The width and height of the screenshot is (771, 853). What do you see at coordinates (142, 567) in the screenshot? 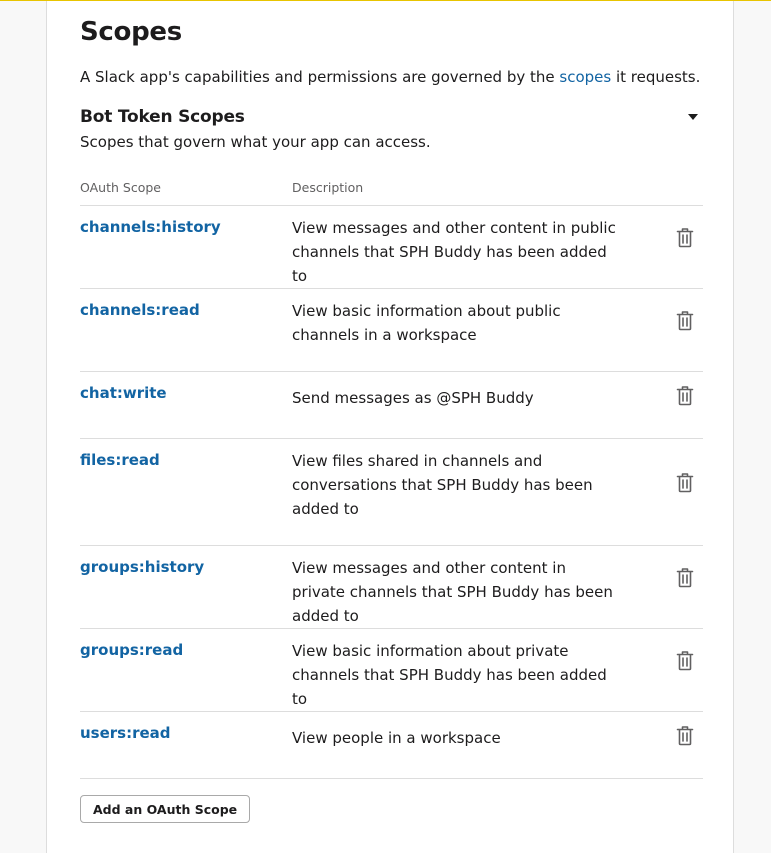
I see `scope-name: groups:history` at bounding box center [142, 567].